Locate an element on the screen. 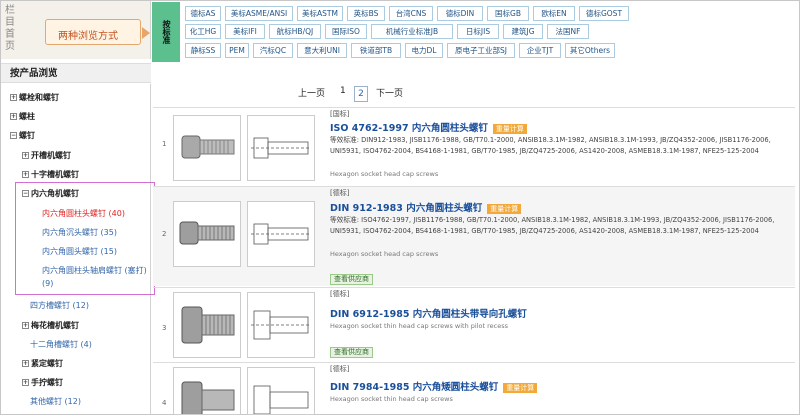  tab-standard: 美标ASTM is located at coordinates (320, 13).